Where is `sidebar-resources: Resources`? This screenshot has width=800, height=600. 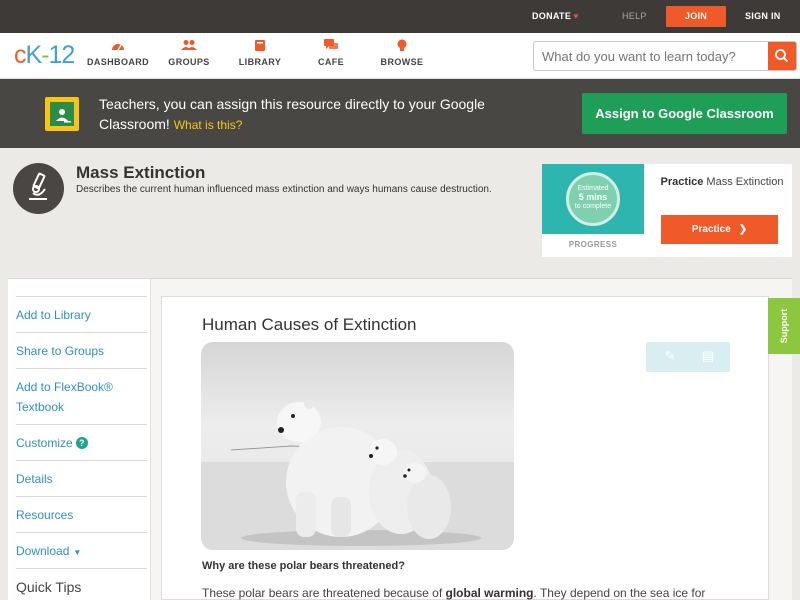
sidebar-resources: Resources is located at coordinates (81, 514).